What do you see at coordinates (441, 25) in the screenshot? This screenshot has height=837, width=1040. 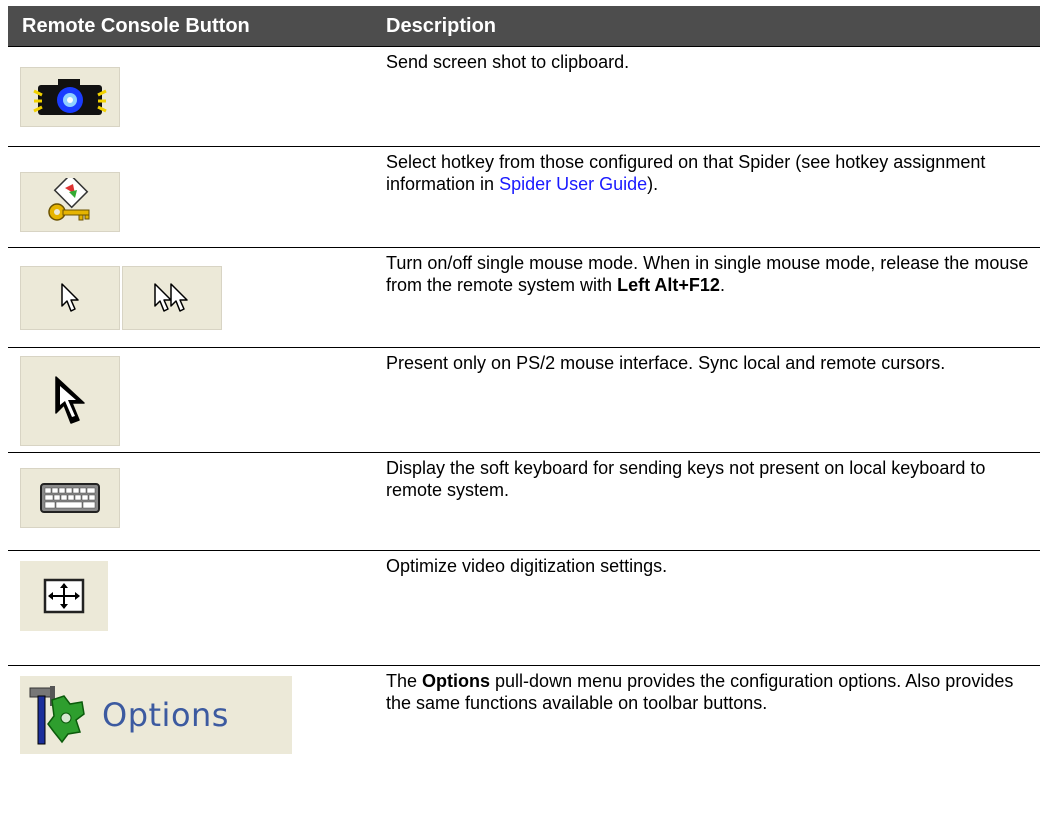 I see `header-description-column: Description` at bounding box center [441, 25].